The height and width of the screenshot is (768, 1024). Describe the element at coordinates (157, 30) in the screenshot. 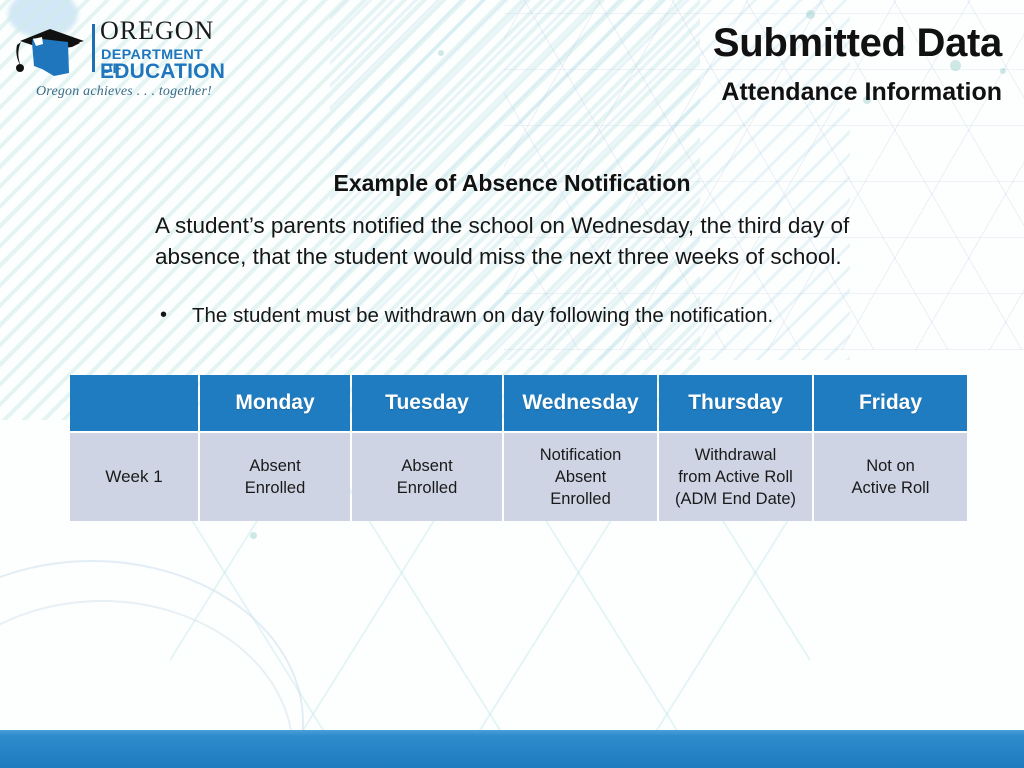

I see `logo-org-name: OREGON` at that location.